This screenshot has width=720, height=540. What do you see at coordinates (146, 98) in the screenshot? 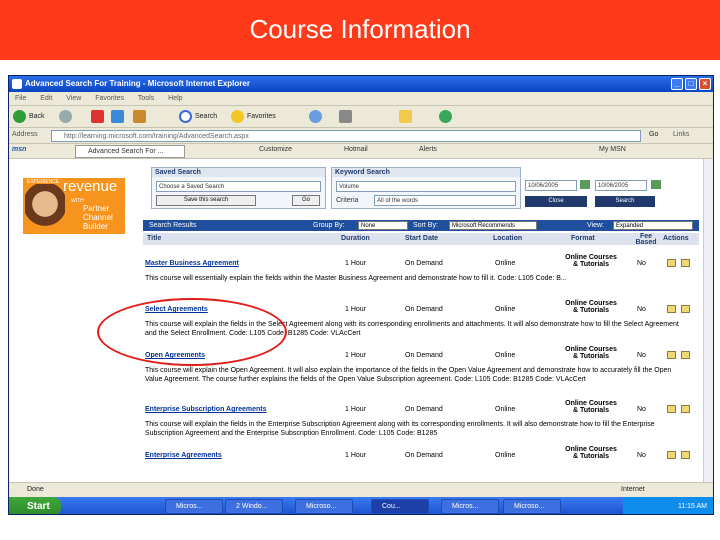
I see `menu-tools: Tools` at bounding box center [146, 98].